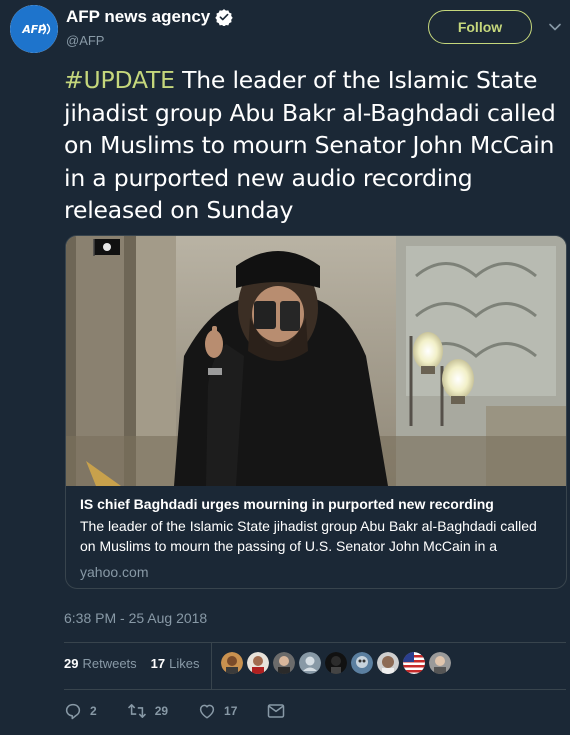 This screenshot has height=735, width=570. I want to click on like-count: 17, so click(231, 711).